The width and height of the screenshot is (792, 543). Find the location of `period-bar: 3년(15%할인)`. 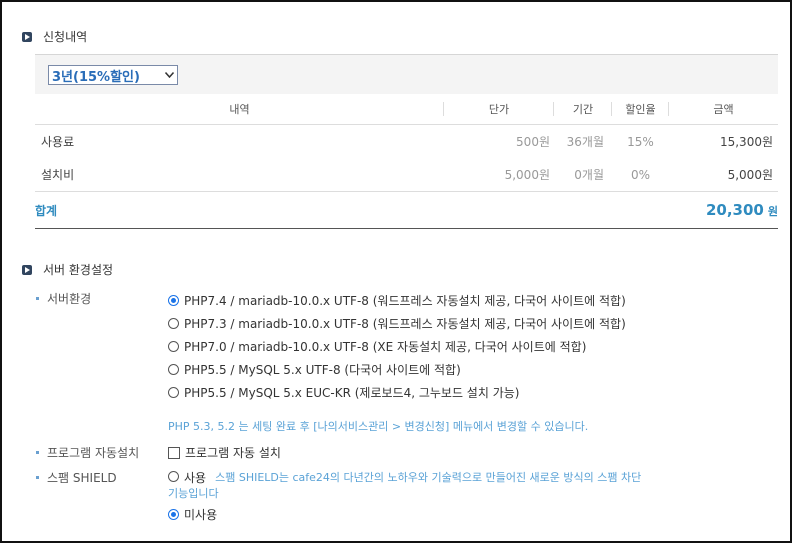

period-bar: 3년(15%할인) is located at coordinates (406, 74).